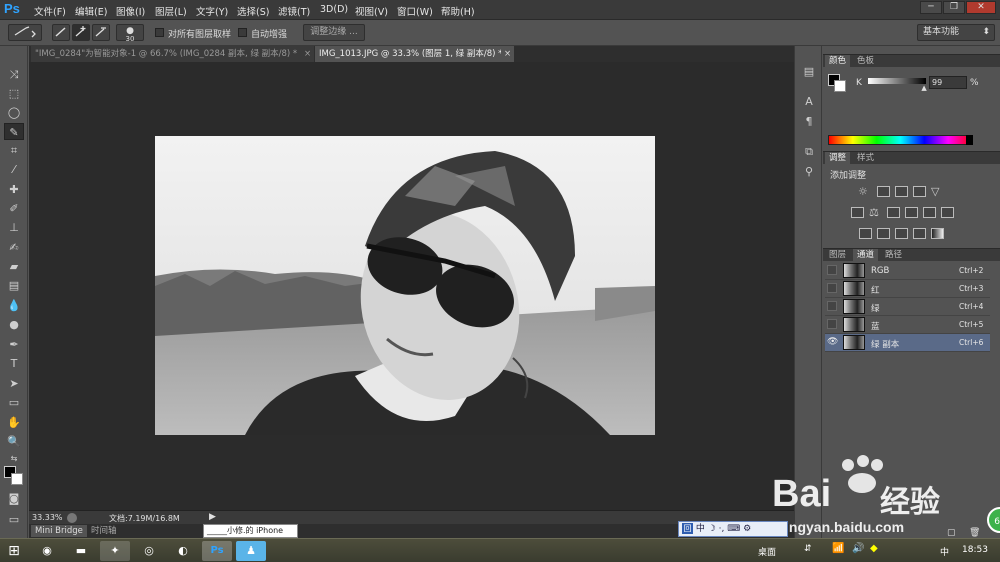  What do you see at coordinates (334, 9) in the screenshot?
I see `menu-3d: 3D(D)` at bounding box center [334, 9].